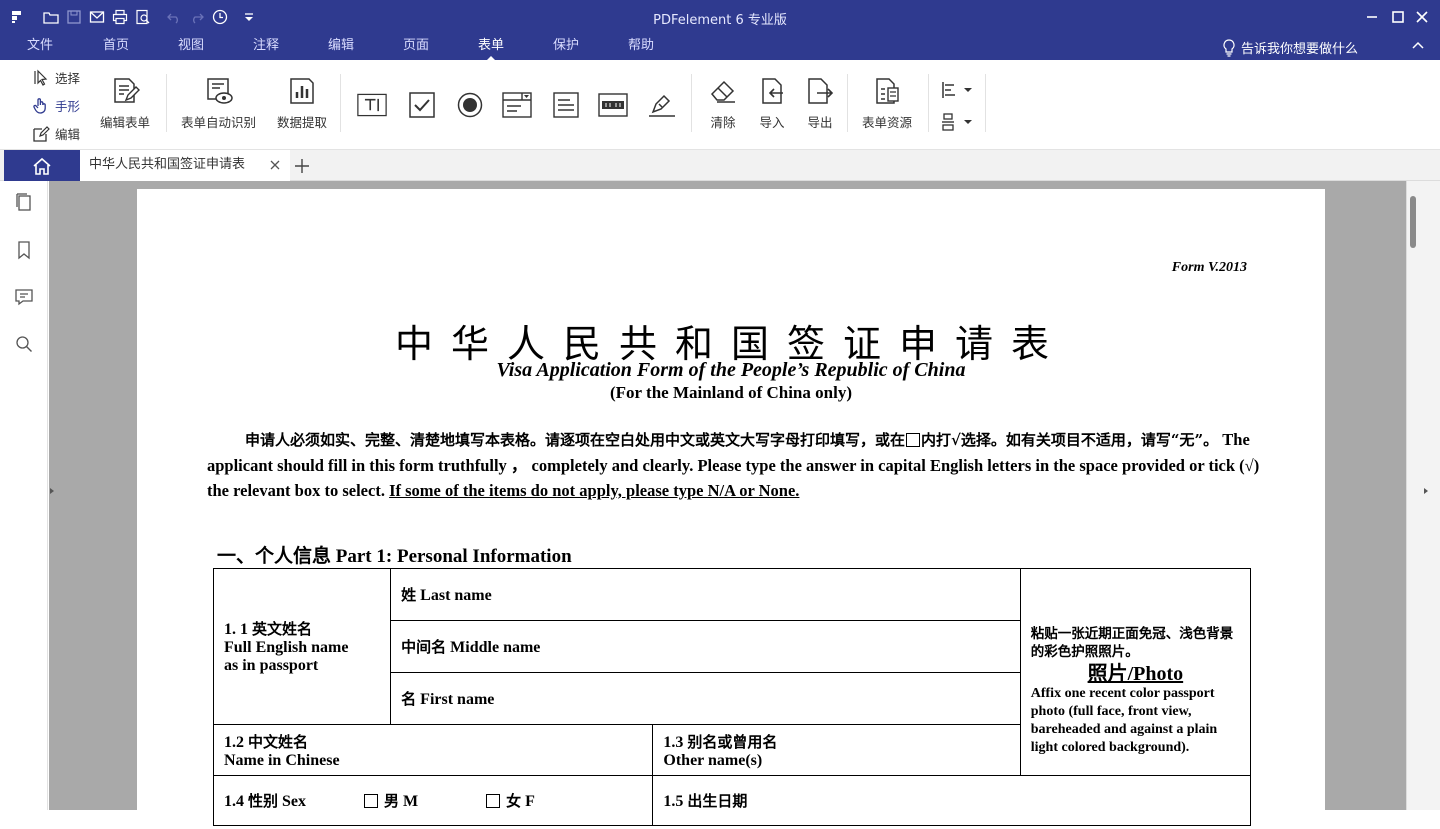 This screenshot has height=829, width=1440. Describe the element at coordinates (1299, 49) in the screenshot. I see `tell-me-text: 告诉我你想要做什么` at that location.